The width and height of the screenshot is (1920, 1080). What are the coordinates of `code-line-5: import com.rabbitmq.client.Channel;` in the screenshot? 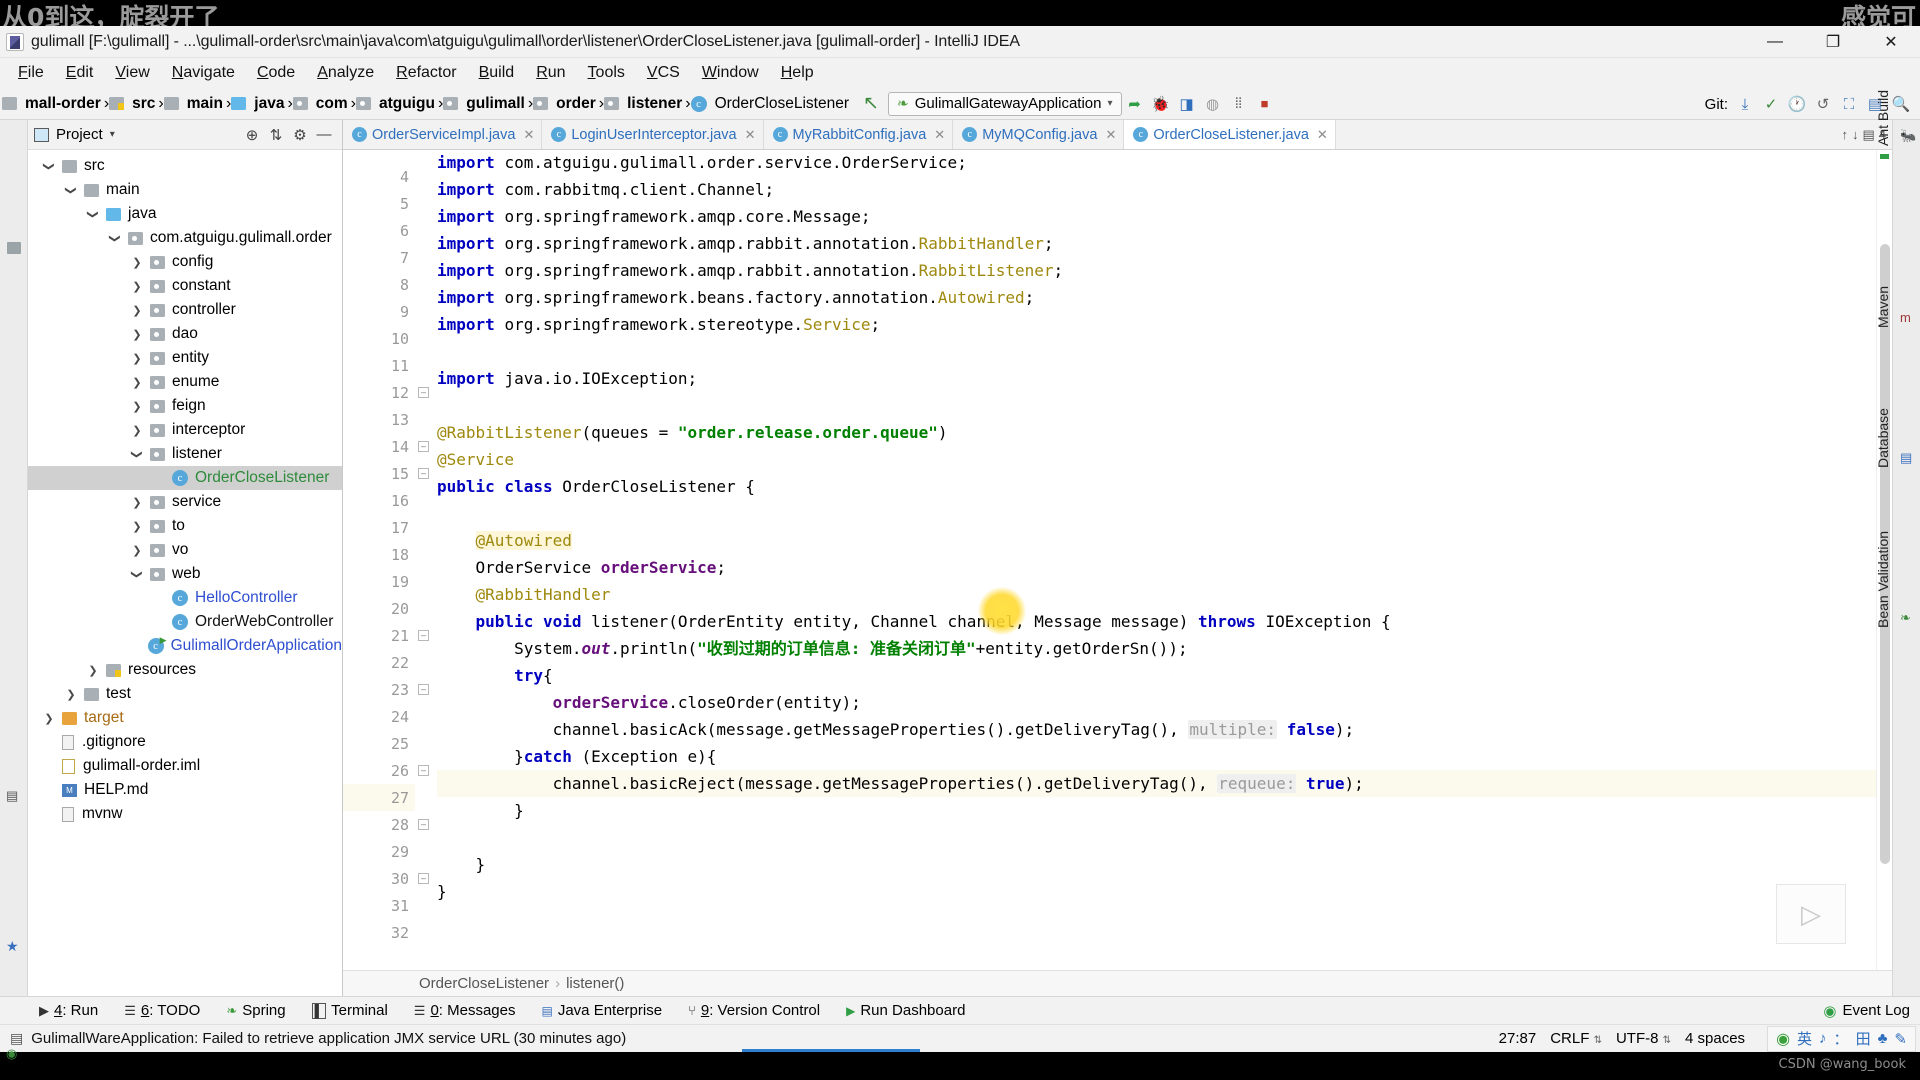 It's located at (1156, 189).